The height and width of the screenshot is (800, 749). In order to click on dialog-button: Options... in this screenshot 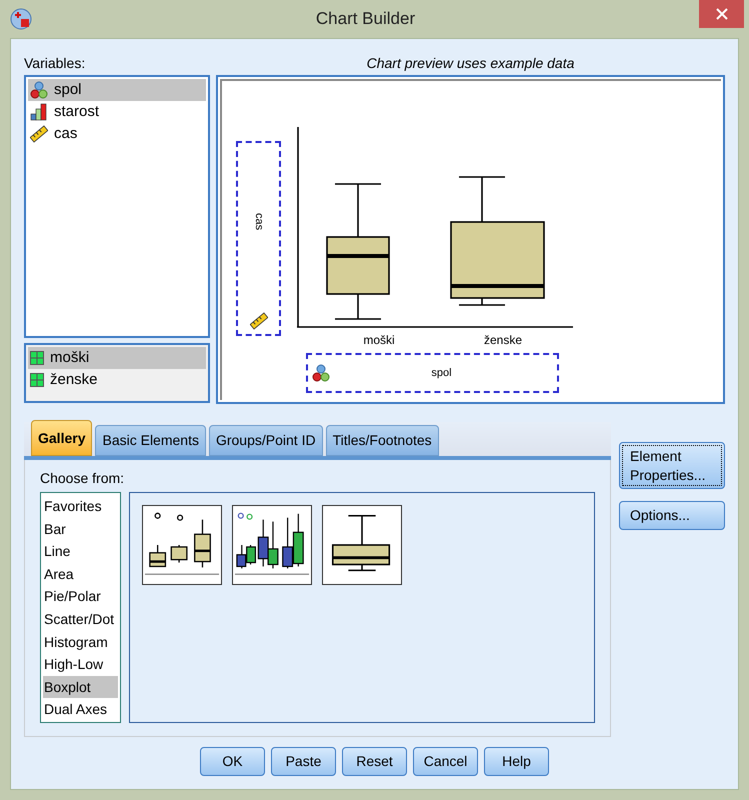, I will do `click(672, 515)`.